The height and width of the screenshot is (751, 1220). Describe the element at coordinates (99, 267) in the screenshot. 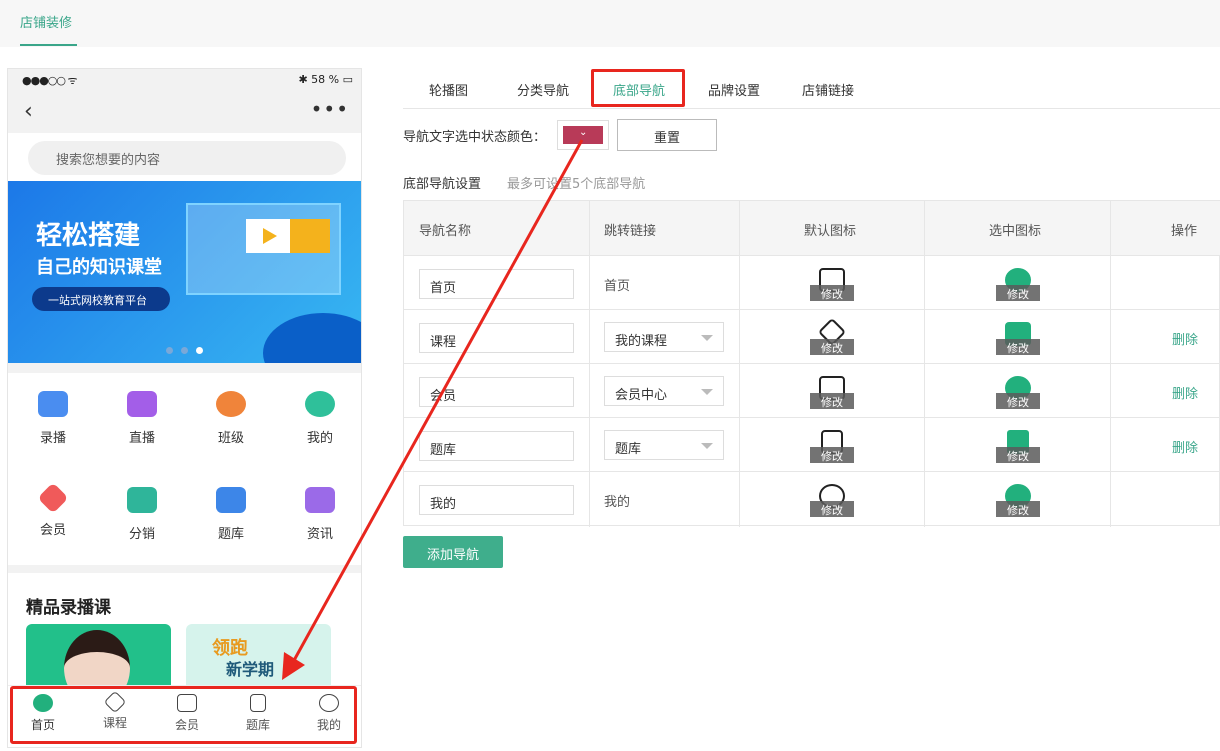

I see `banner-subtitle: 自己的知识课堂` at that location.